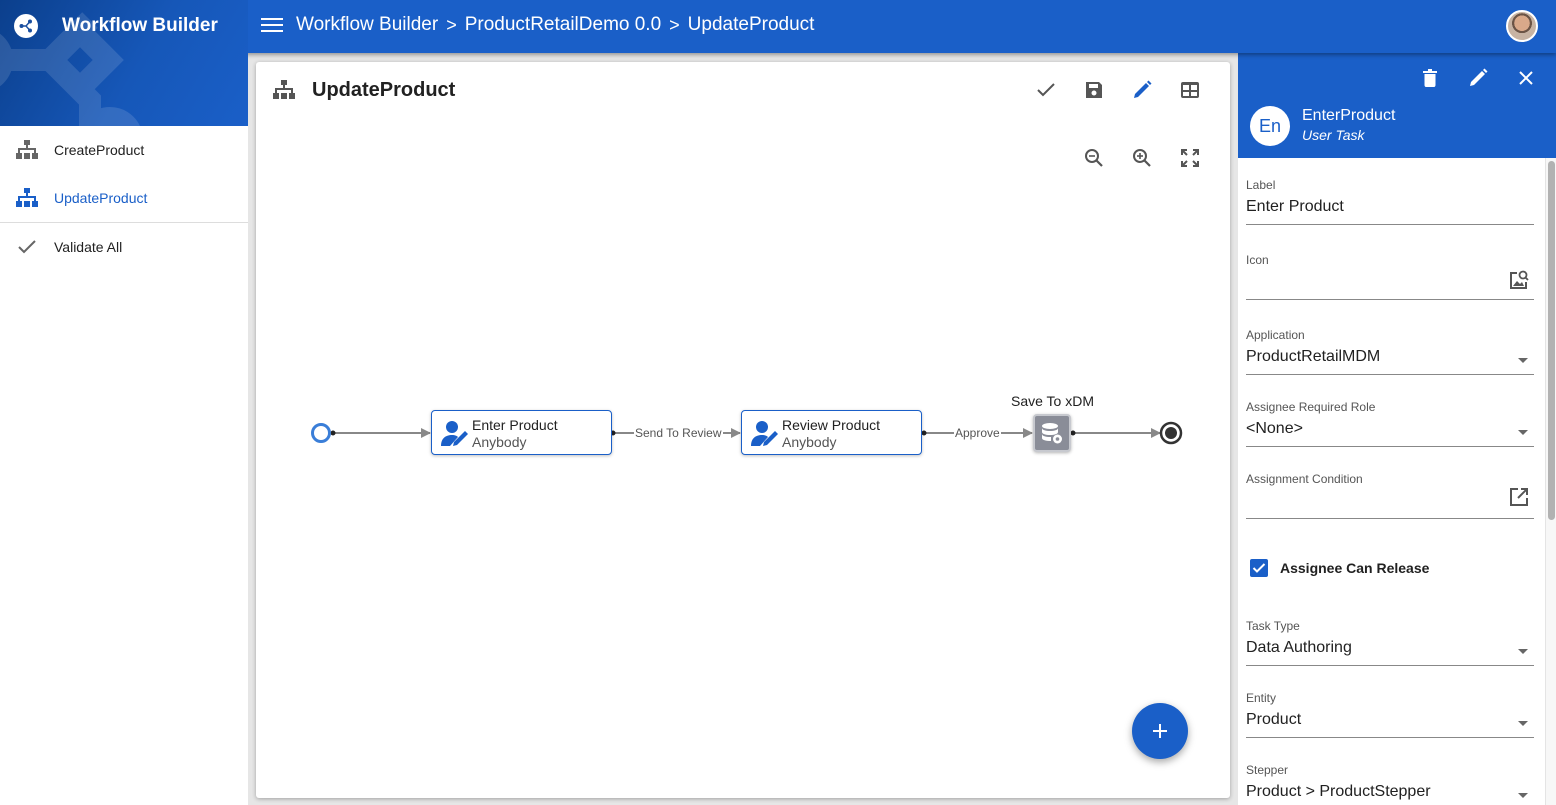 The height and width of the screenshot is (805, 1556). I want to click on task-review-product: Review Product Anybody, so click(831, 432).